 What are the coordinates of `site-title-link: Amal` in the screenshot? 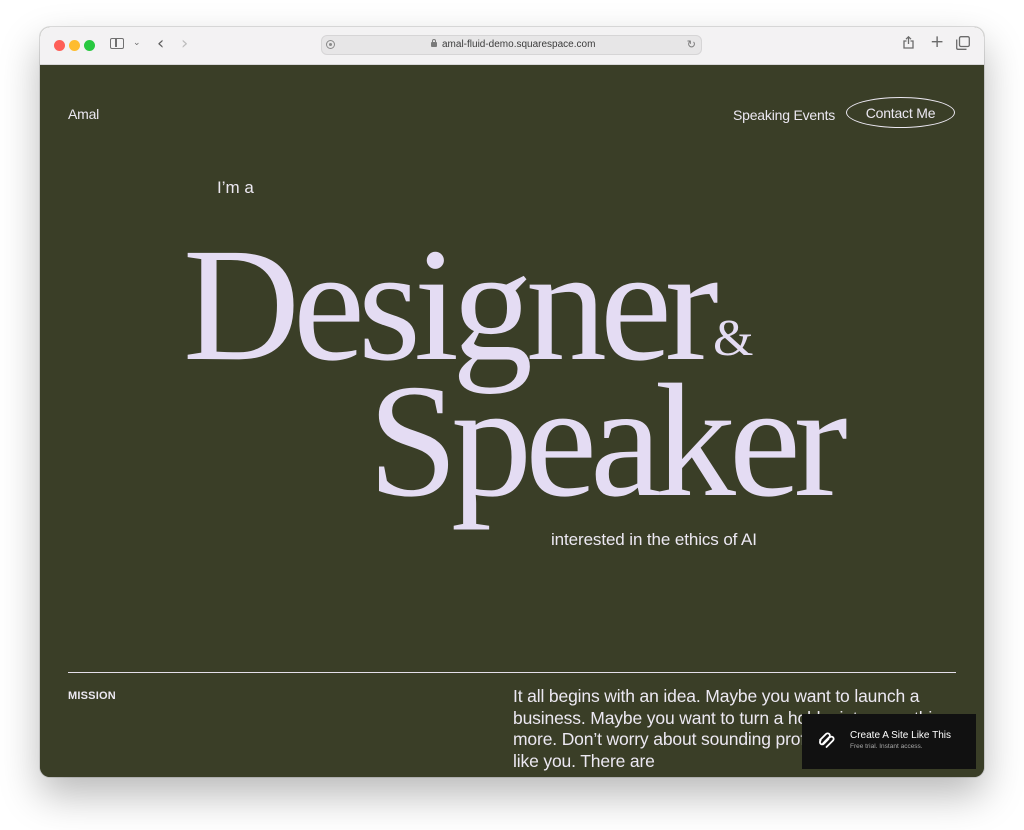 It's located at (83, 114).